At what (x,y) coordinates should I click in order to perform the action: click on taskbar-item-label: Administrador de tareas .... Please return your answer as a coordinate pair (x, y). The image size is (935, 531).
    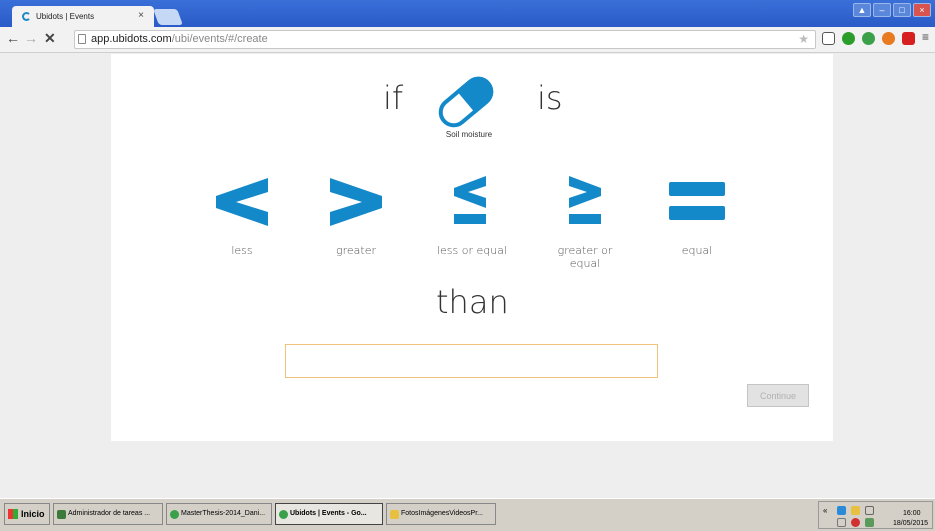
    Looking at the image, I should click on (109, 513).